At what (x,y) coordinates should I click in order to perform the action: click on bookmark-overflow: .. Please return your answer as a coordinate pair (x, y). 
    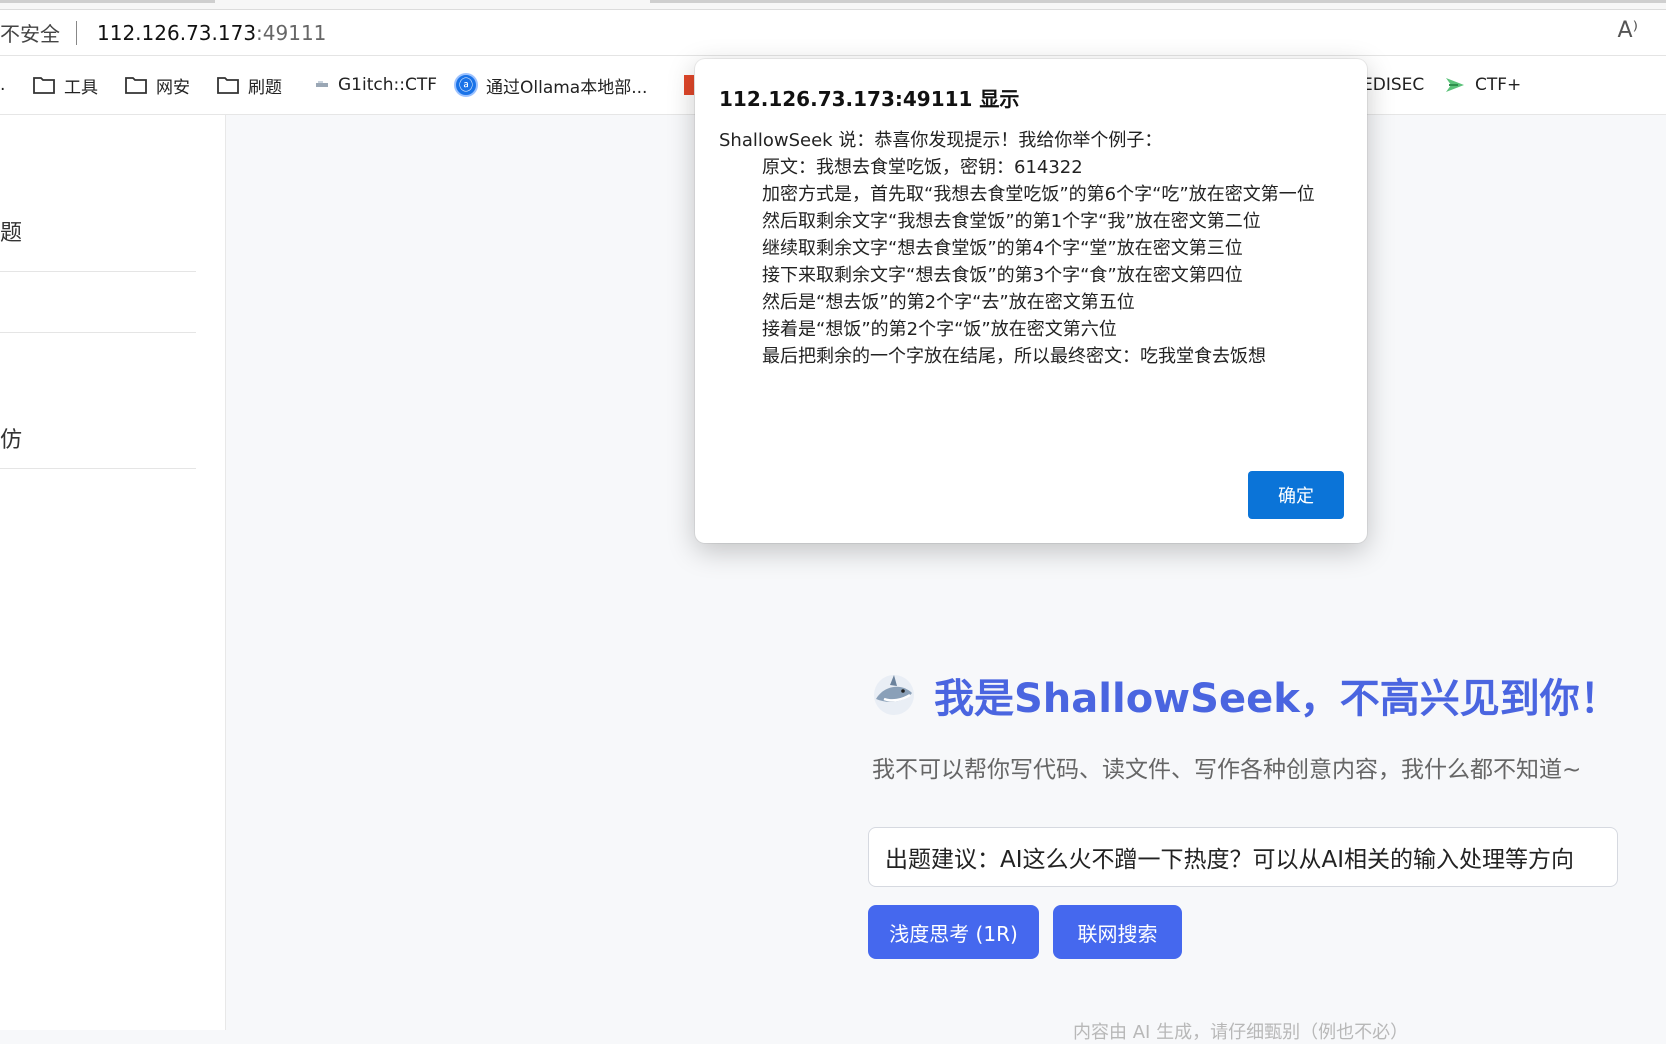
    Looking at the image, I should click on (2, 85).